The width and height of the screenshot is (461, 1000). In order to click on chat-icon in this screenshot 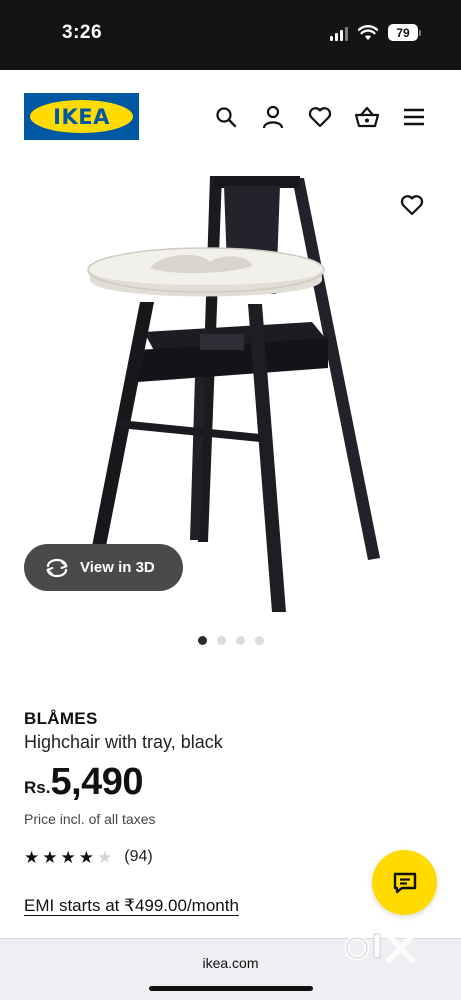, I will do `click(404, 882)`.